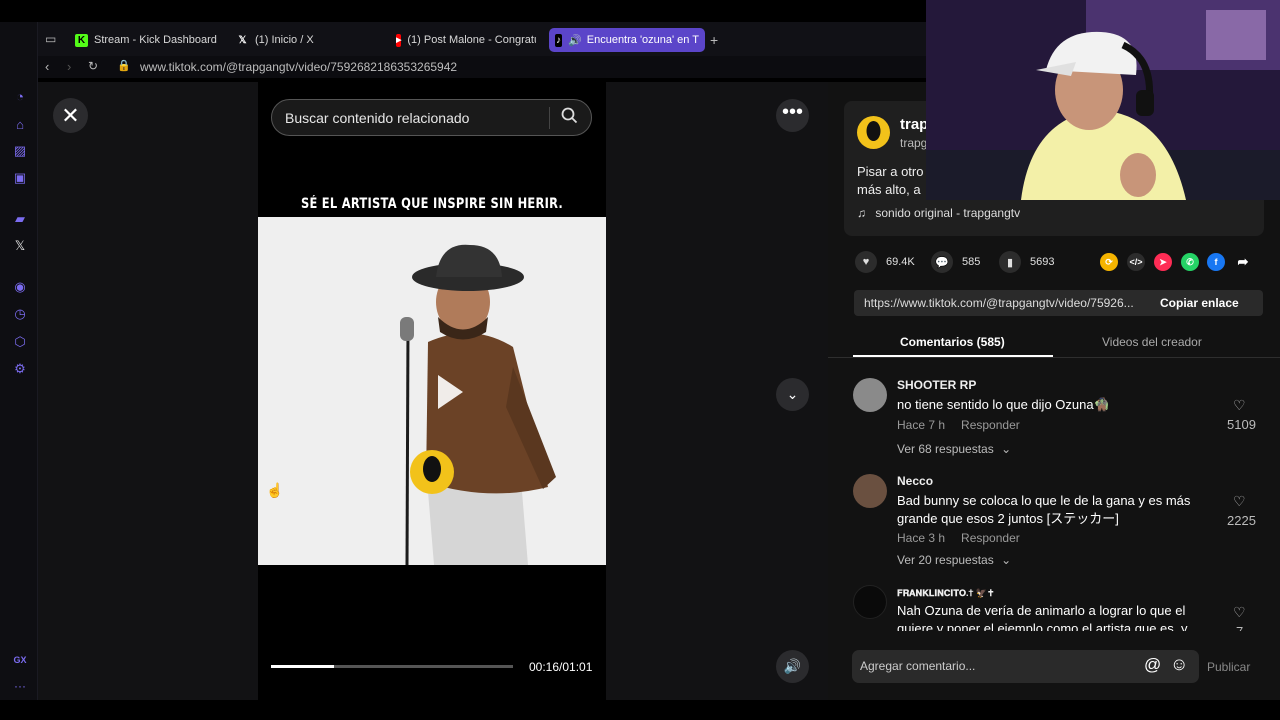 This screenshot has width=1280, height=720. I want to click on comment-meta: Hace 3 h Responder, so click(958, 538).